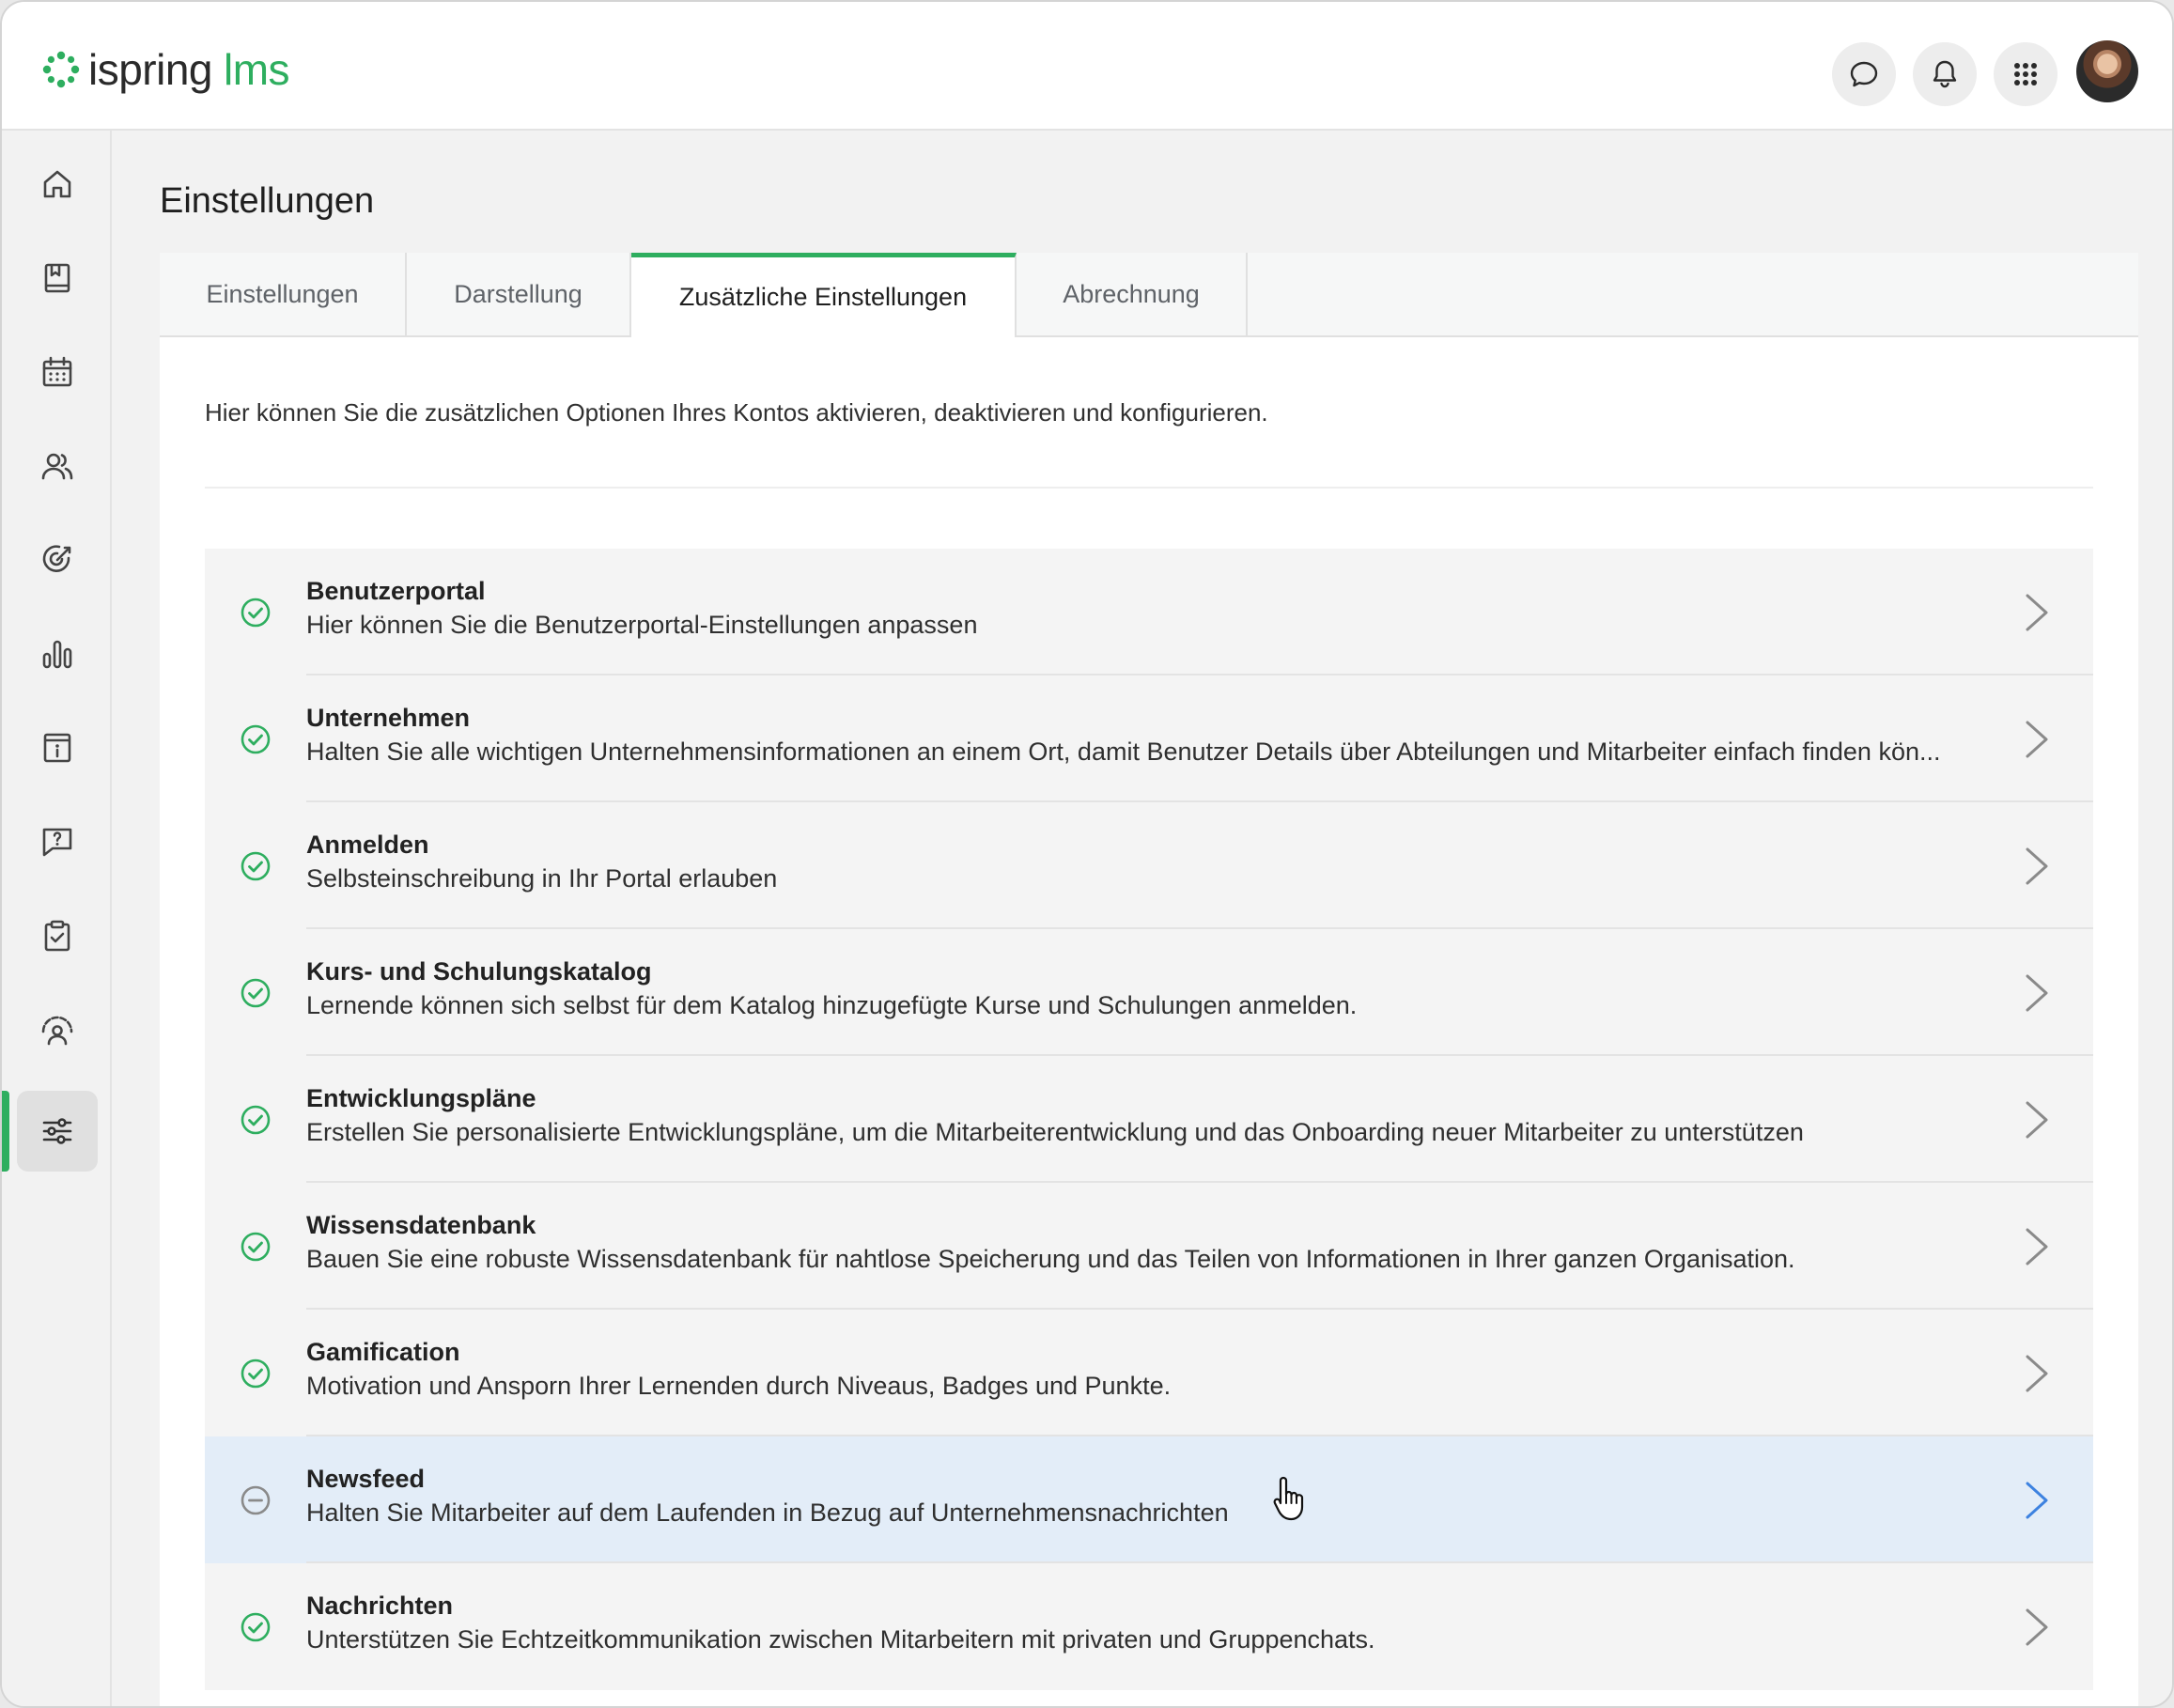 The image size is (2174, 1708). What do you see at coordinates (2107, 71) in the screenshot?
I see `user-avatar` at bounding box center [2107, 71].